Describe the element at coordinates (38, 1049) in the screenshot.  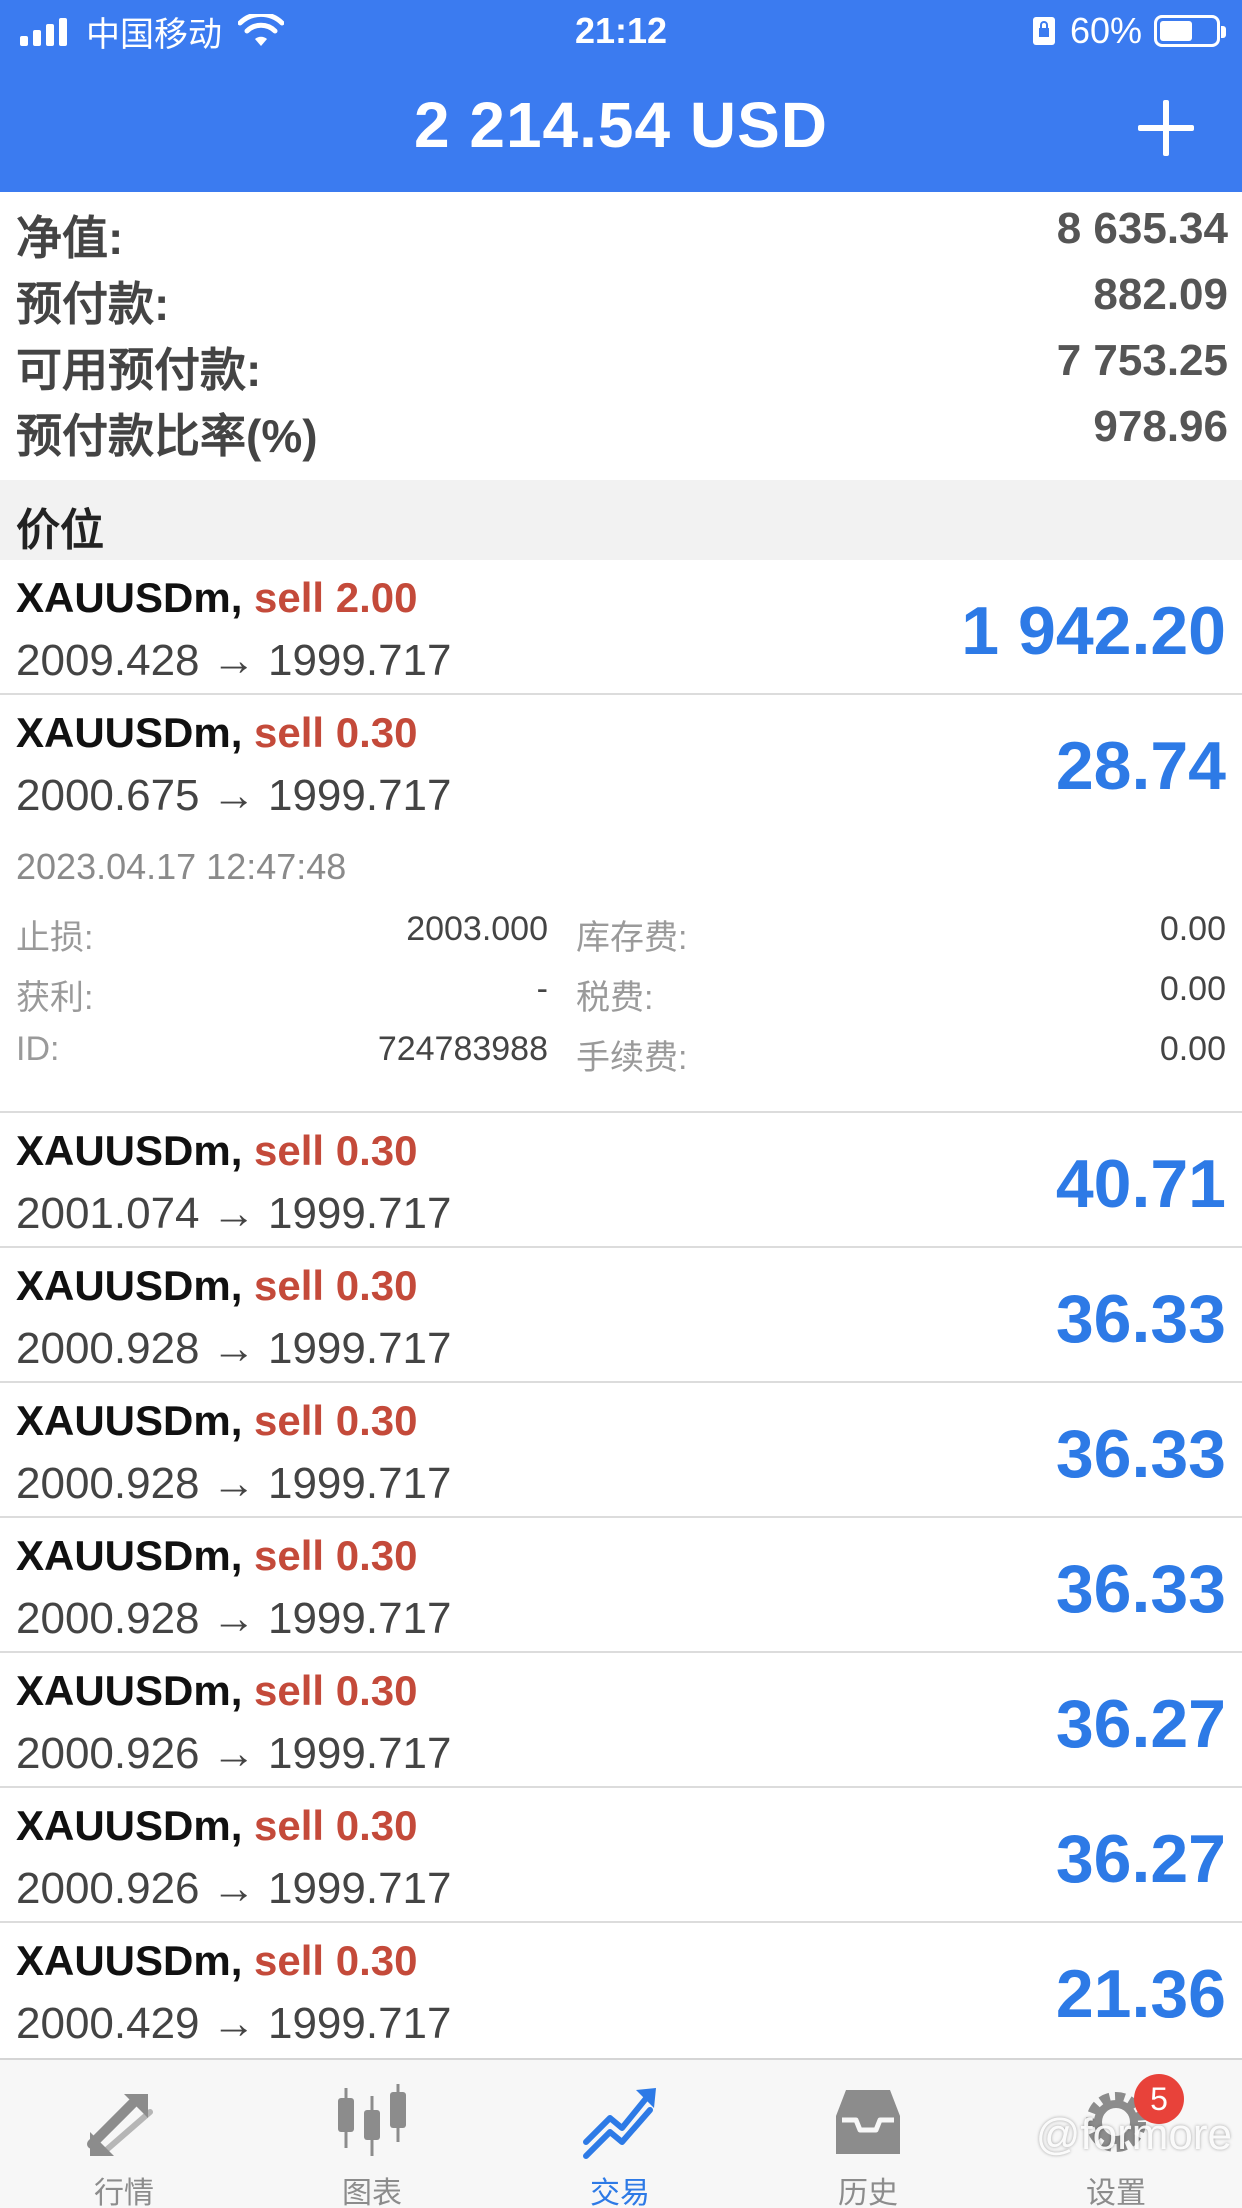
I see `id-label: ID:` at that location.